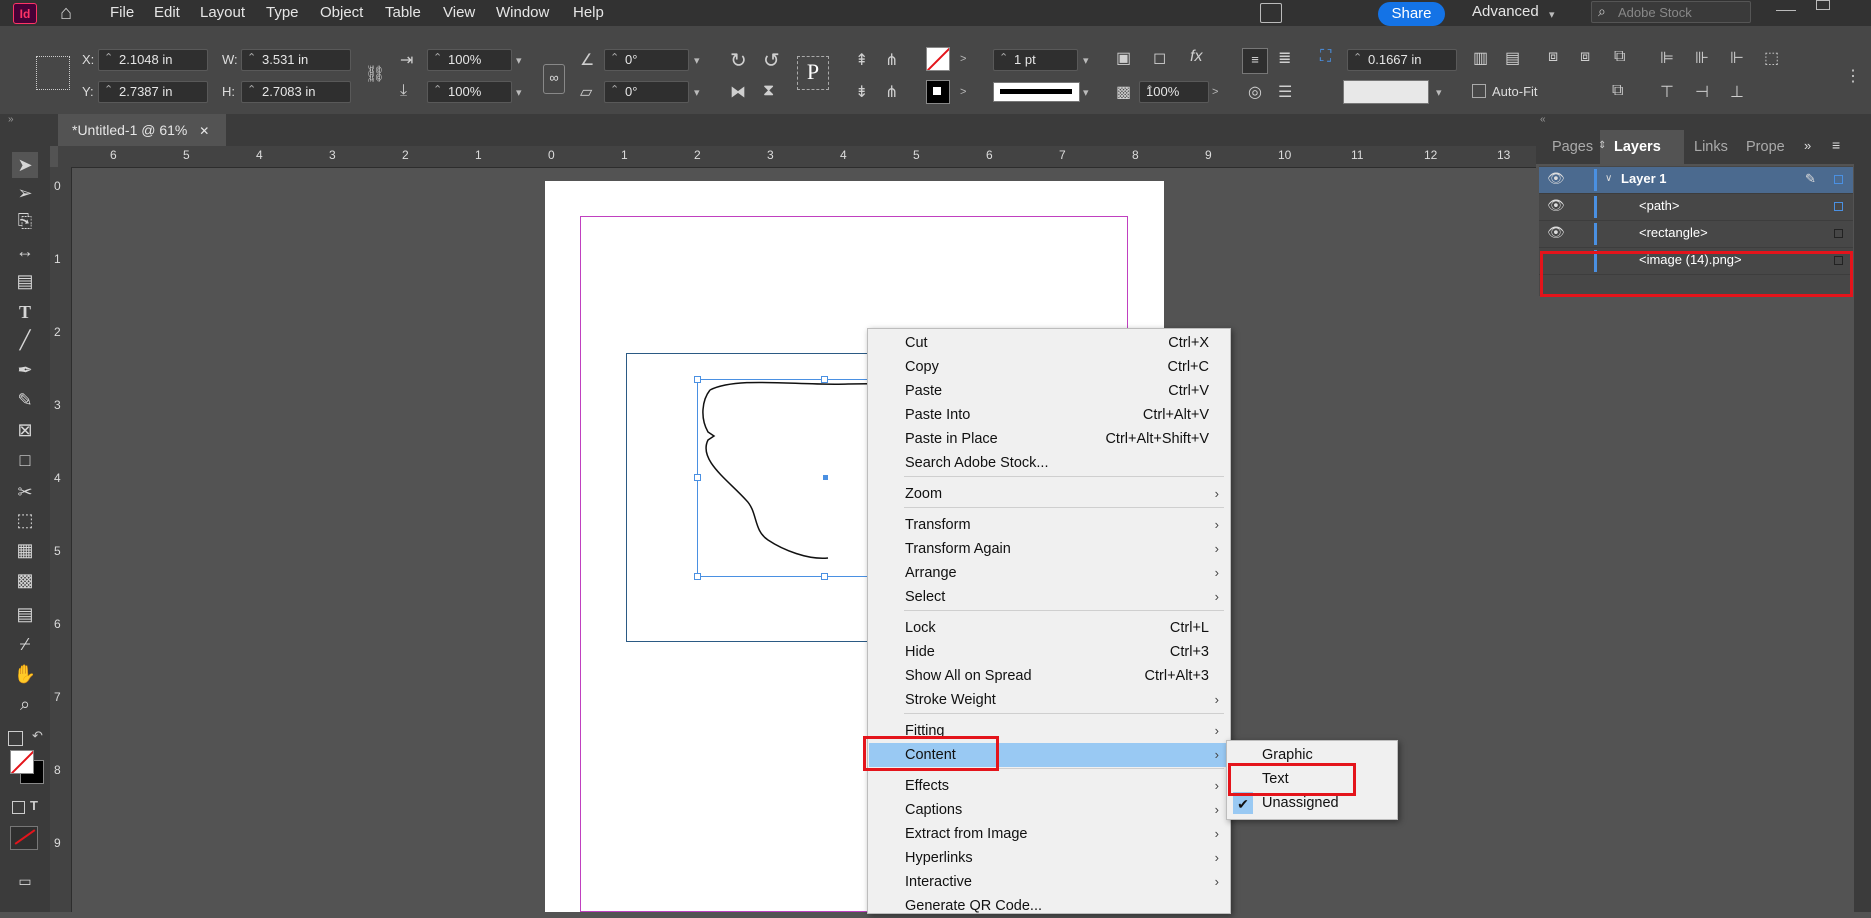 The height and width of the screenshot is (918, 1871). I want to click on swap-colors-icon: ↶, so click(37, 736).